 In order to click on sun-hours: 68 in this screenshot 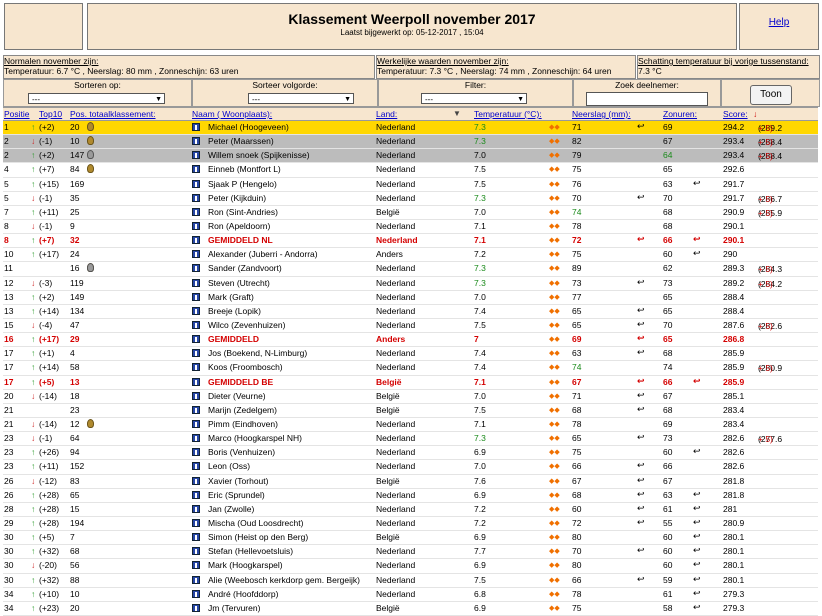, I will do `click(668, 409)`.